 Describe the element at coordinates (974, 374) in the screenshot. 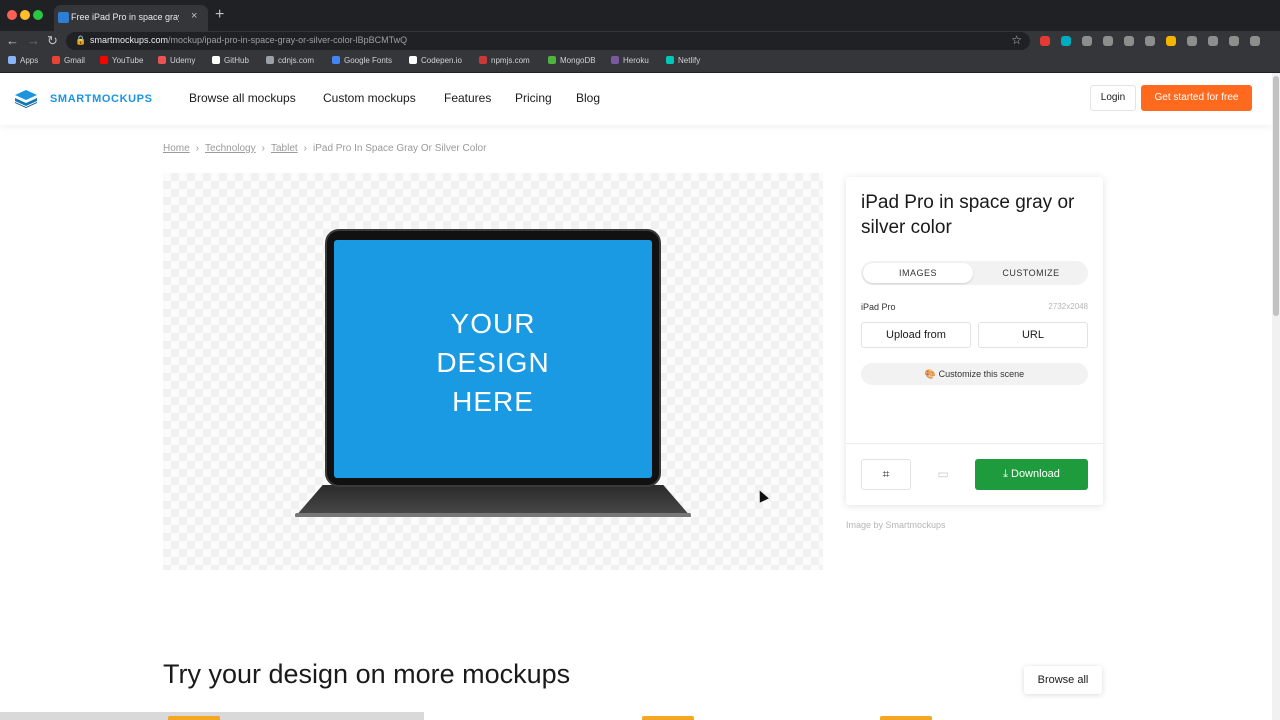

I see `customize-scene-button: 🎨 Customize this scene` at that location.